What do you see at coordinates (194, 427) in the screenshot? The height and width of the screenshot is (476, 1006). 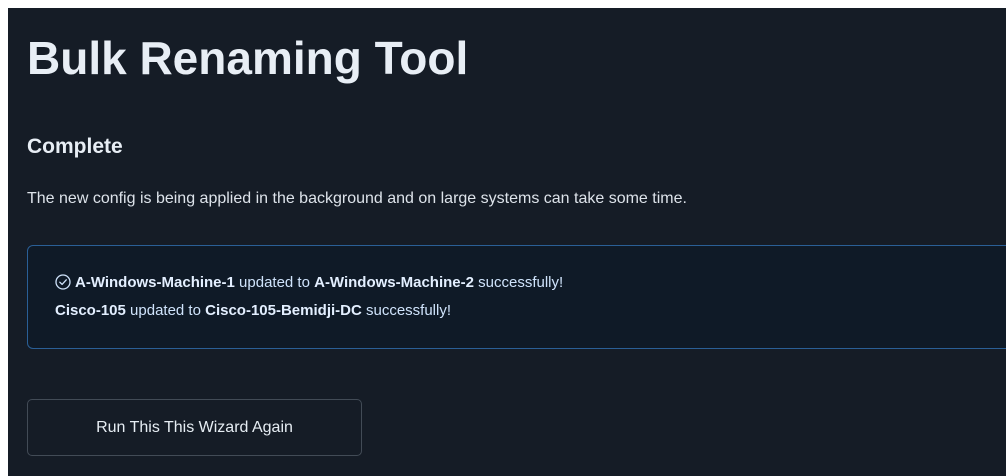 I see `run-wizard-again-button: Run This This Wizard Again` at bounding box center [194, 427].